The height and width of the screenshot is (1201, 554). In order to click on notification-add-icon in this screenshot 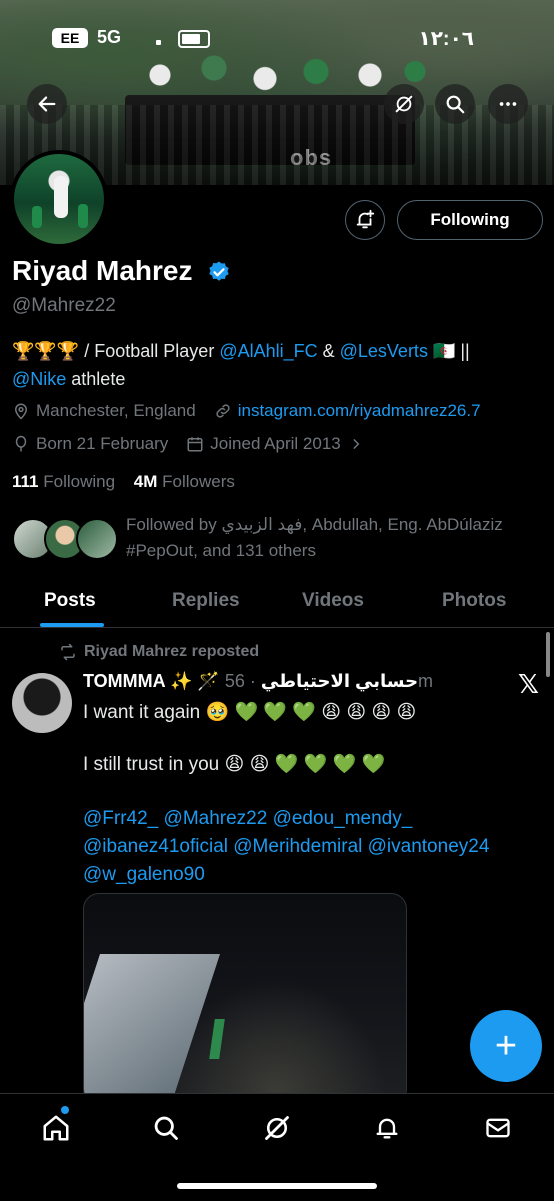, I will do `click(365, 219)`.